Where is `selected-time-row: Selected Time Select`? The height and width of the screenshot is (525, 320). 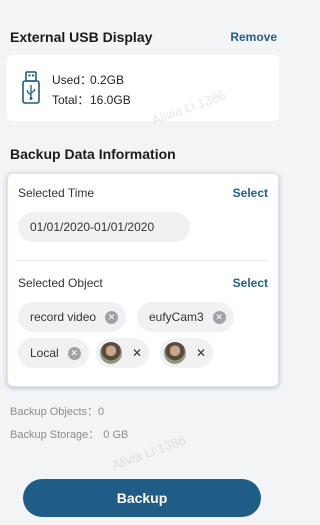 selected-time-row: Selected Time Select is located at coordinates (143, 193).